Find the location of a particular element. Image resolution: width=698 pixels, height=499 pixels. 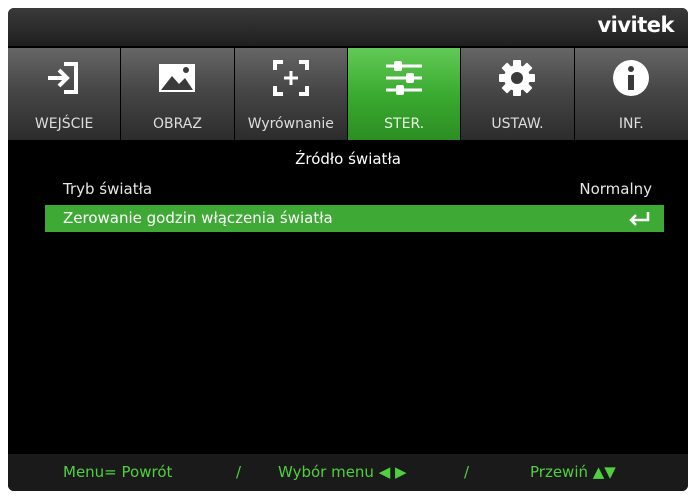

alignment-icon is located at coordinates (290, 78).